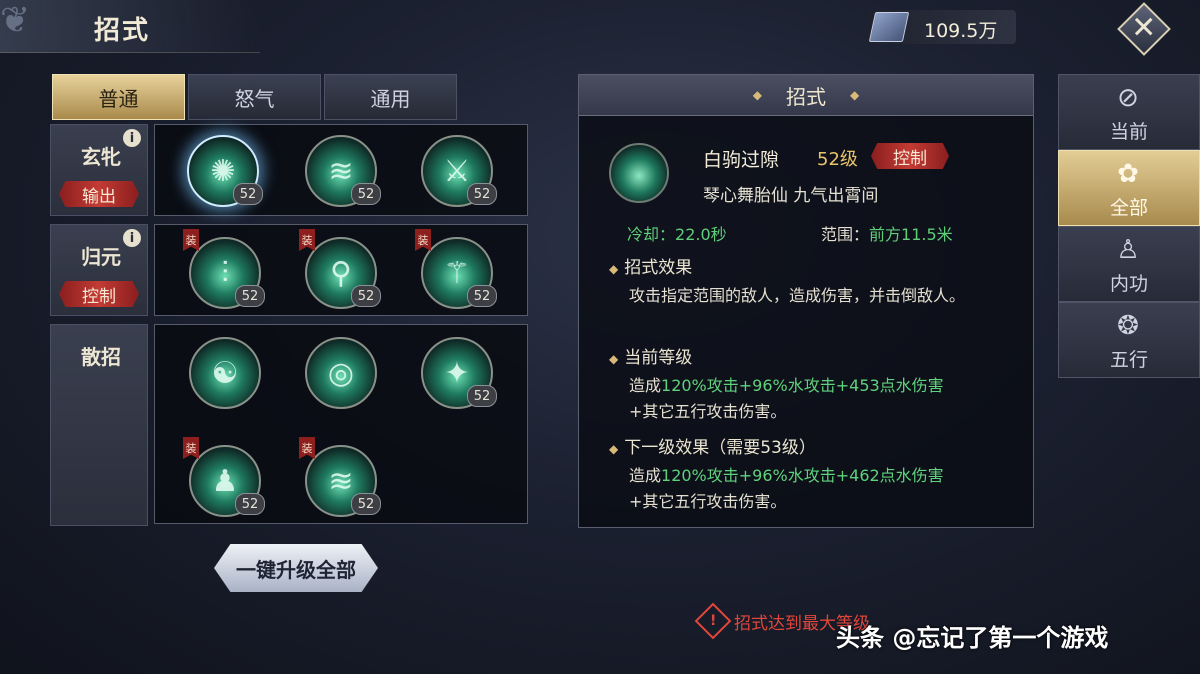 The image size is (1200, 674). Describe the element at coordinates (645, 475) in the screenshot. I see `next-pre: 造成` at that location.